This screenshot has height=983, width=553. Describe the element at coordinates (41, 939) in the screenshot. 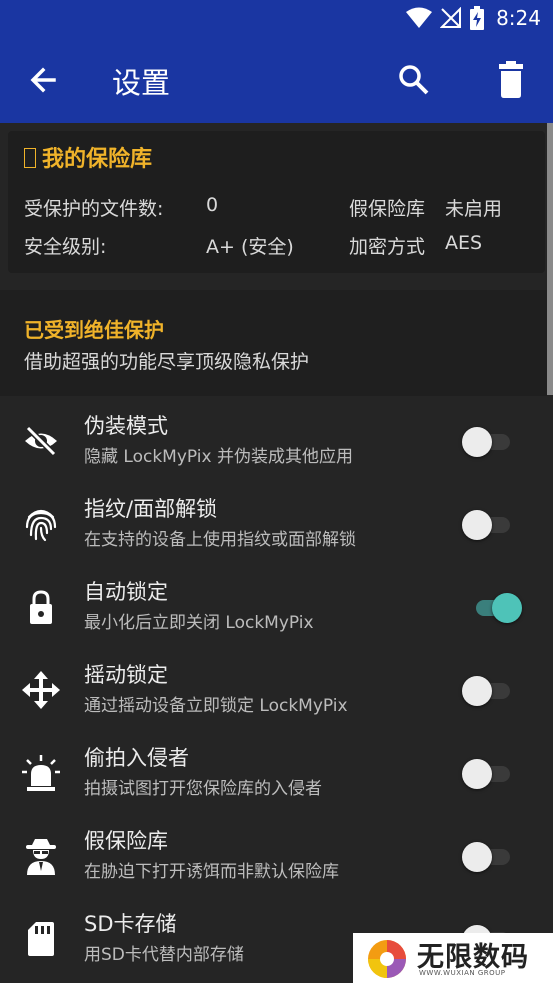

I see `sd-card-icon` at that location.